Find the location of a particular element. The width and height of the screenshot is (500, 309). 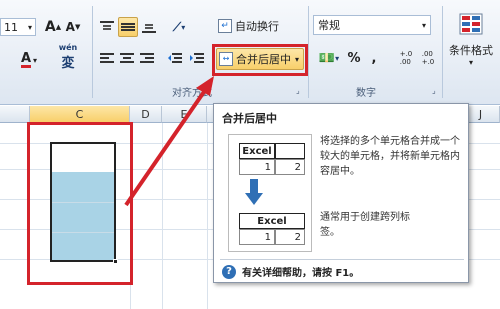

tooltip-description: 将选择的多个单元格合并成一个较大的单元格，并将新单元格内容居中。 is located at coordinates (390, 156).